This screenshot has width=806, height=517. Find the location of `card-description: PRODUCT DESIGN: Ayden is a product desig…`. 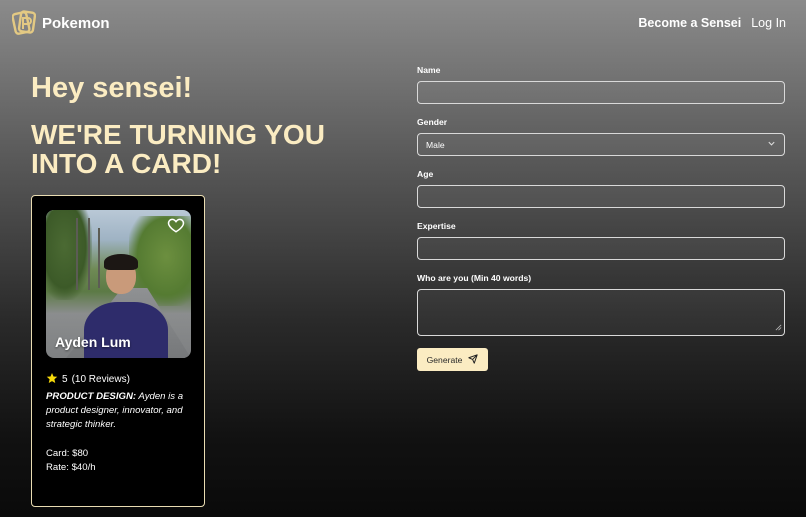

card-description: PRODUCT DESIGN: Ayden is a product desig… is located at coordinates (121, 411).